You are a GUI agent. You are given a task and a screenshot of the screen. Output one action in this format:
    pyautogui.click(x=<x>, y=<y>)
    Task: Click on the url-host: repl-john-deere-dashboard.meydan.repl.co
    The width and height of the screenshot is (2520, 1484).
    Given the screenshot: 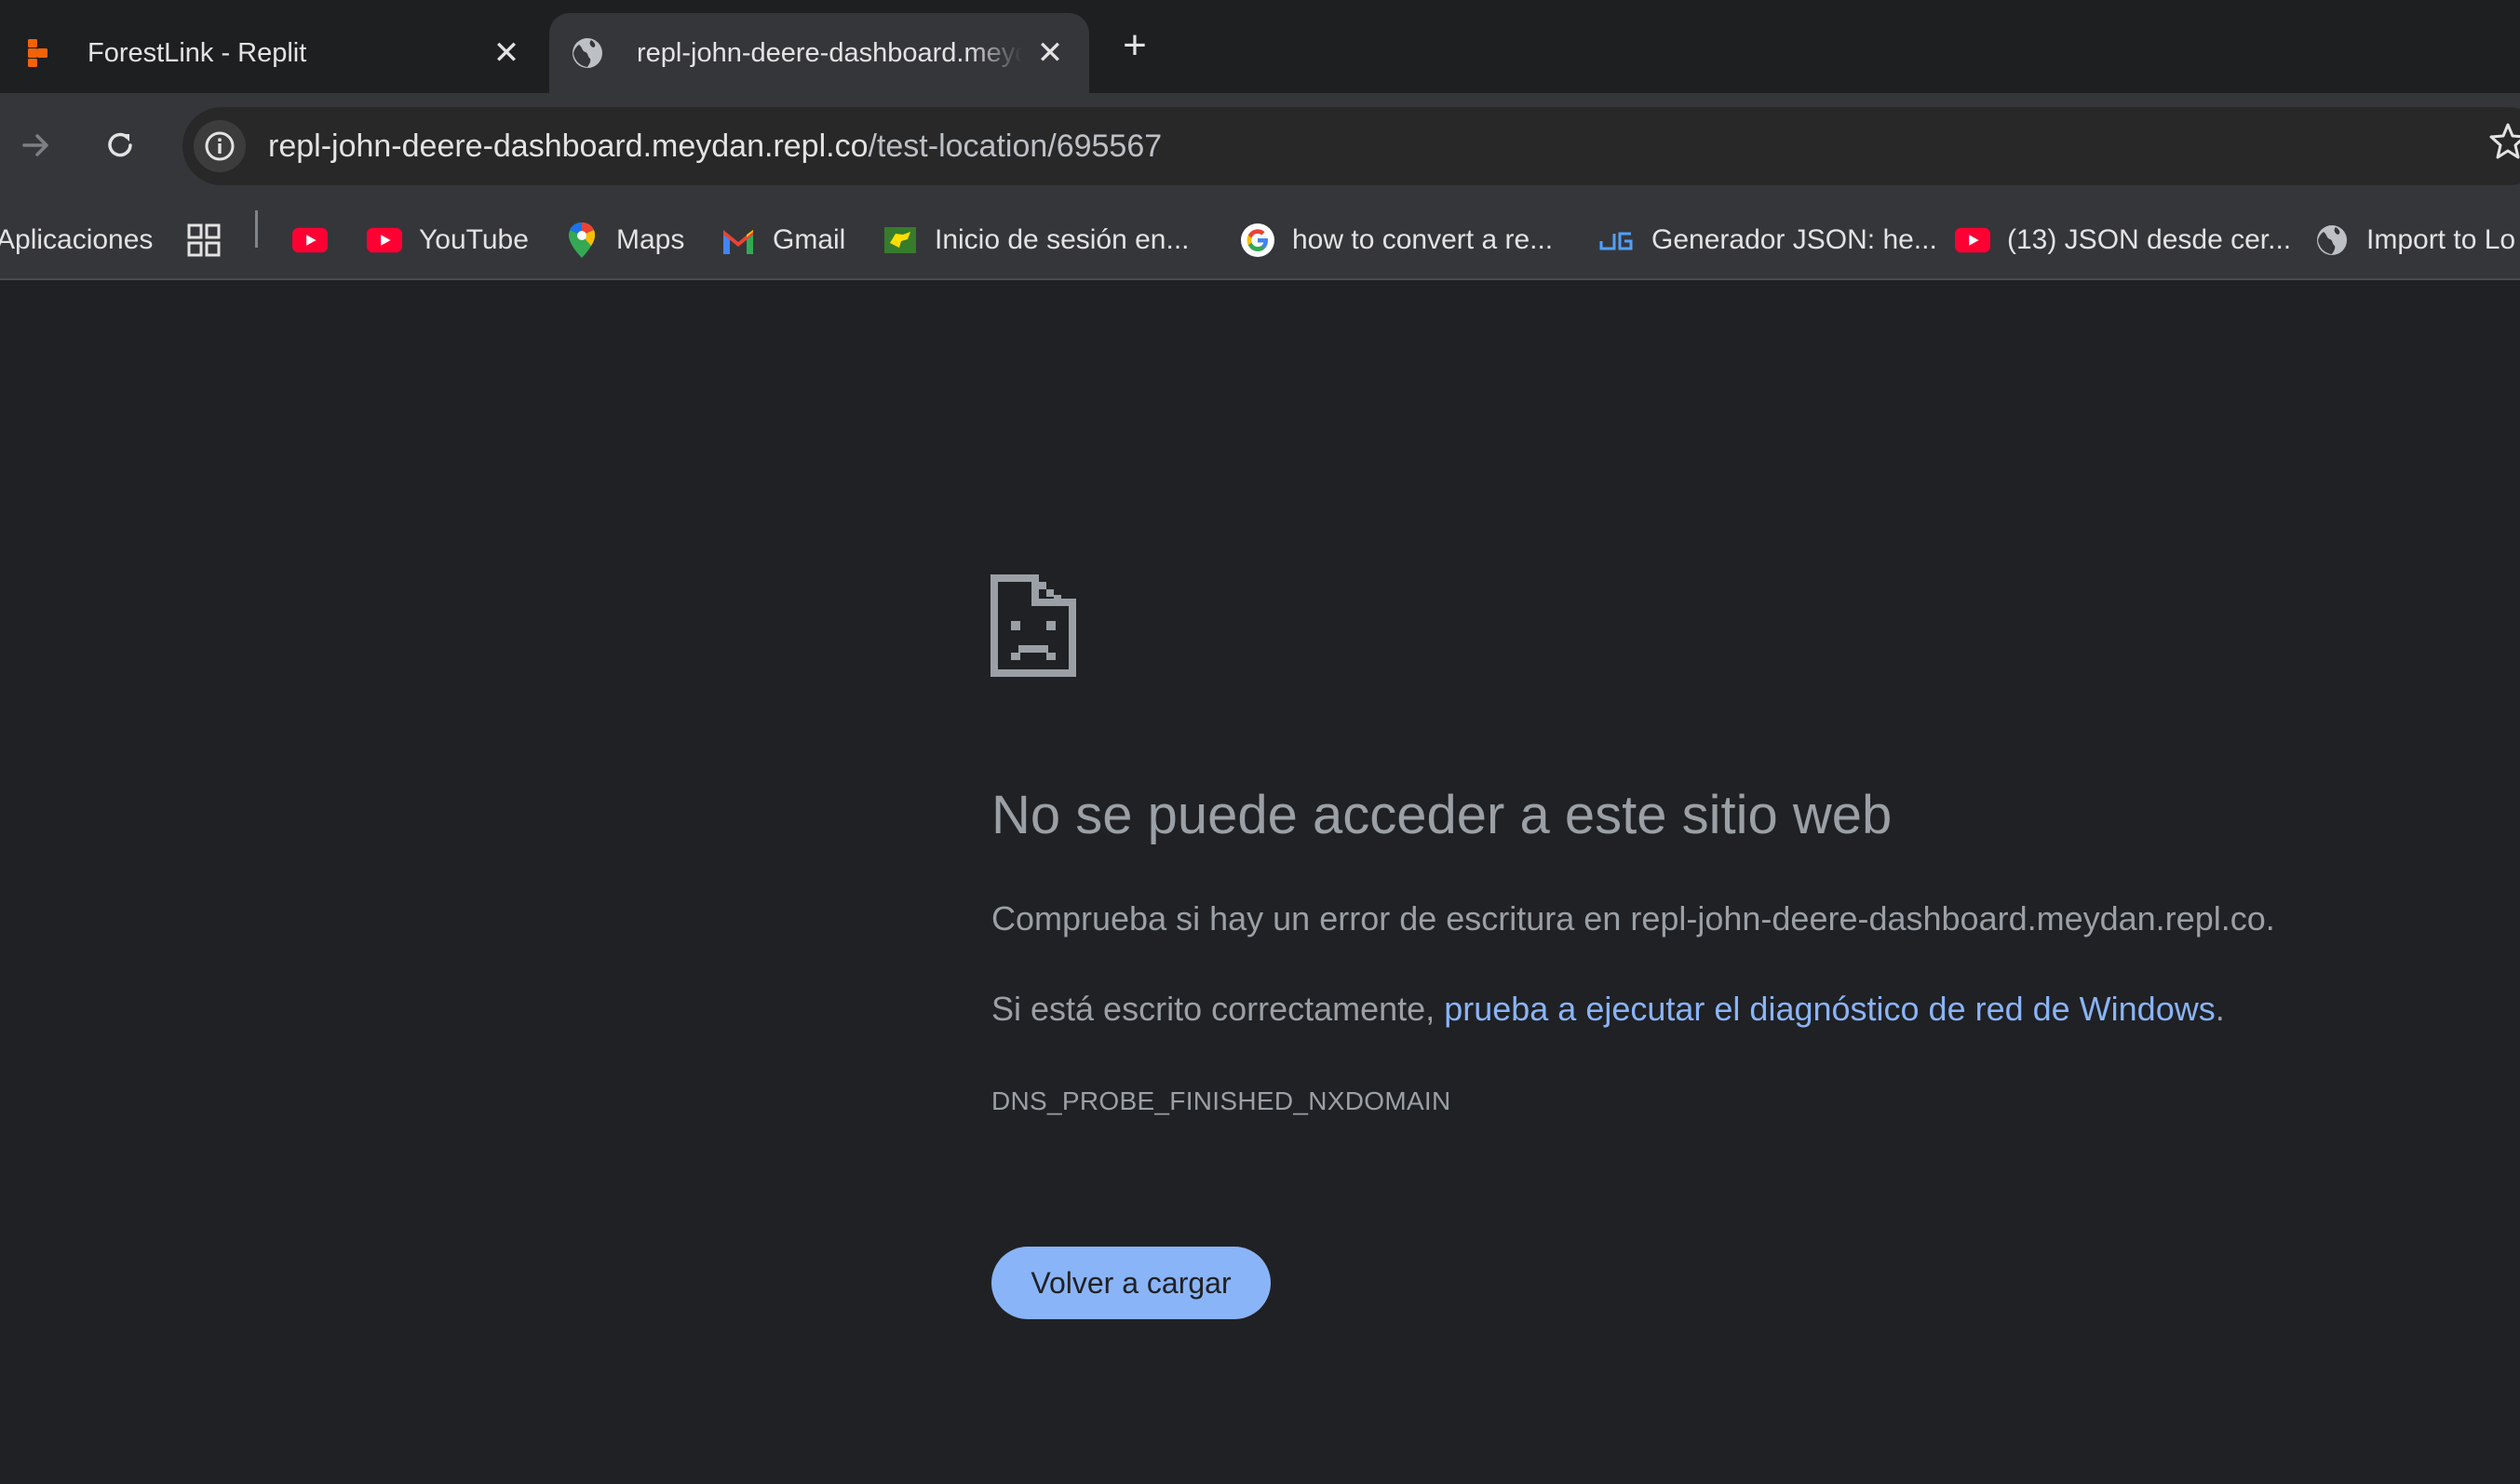 What is the action you would take?
    pyautogui.click(x=568, y=146)
    